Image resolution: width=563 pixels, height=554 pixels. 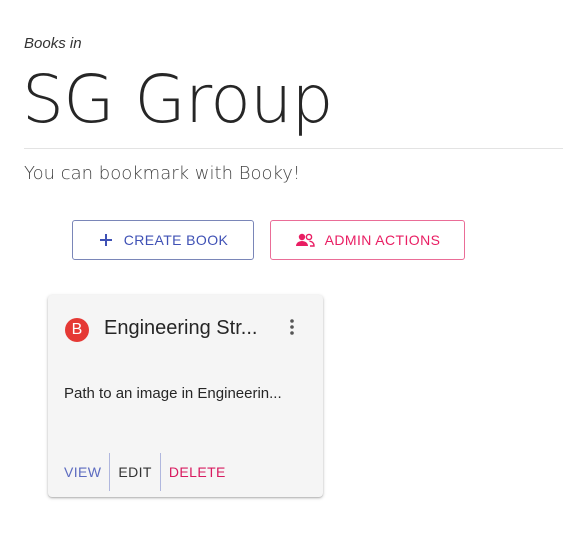 I want to click on page-subtitle: Books in, so click(x=53, y=43).